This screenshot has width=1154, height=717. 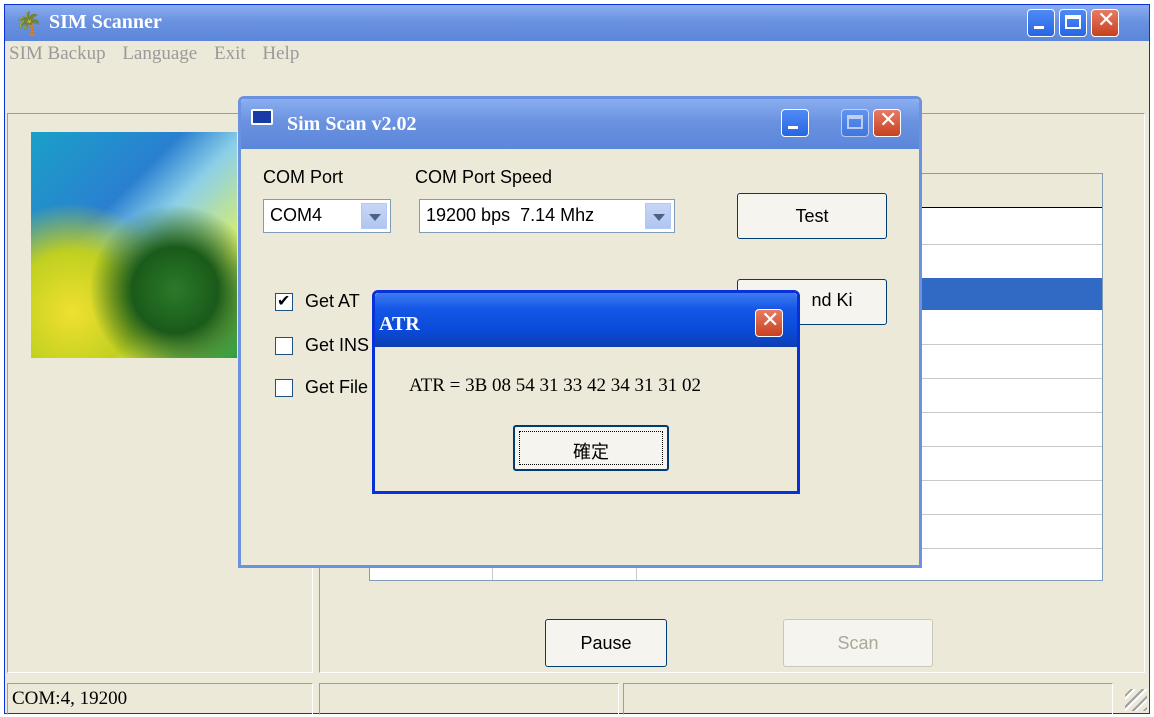 What do you see at coordinates (399, 324) in the screenshot?
I see `atr-title: ATR` at bounding box center [399, 324].